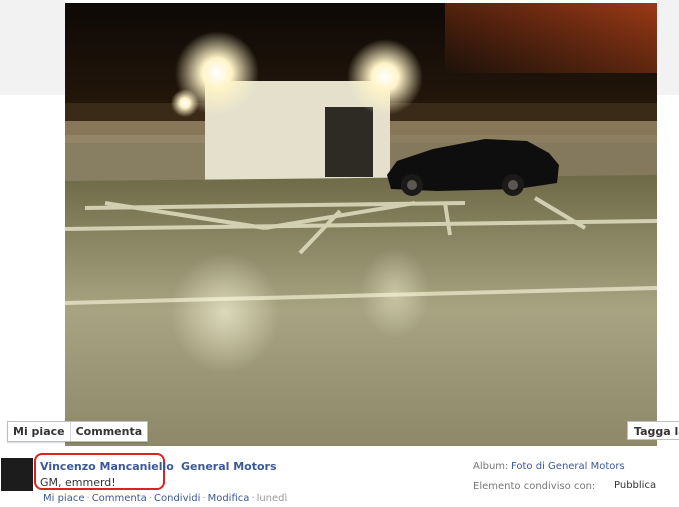 The height and width of the screenshot is (507, 679). I want to click on photo-action-bar: Mi piace Commenta, so click(78, 431).